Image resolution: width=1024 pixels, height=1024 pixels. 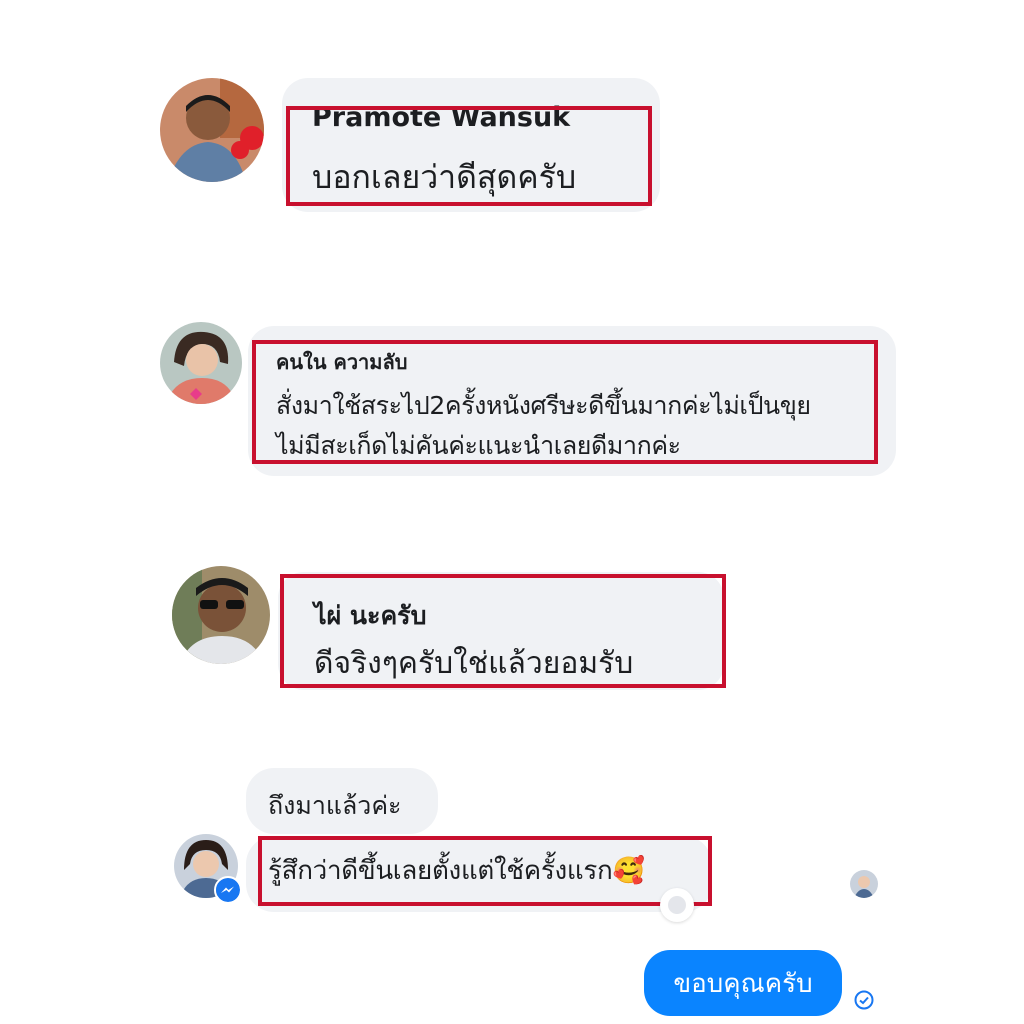 I want to click on sent-message: ขอบคุณครับ, so click(x=743, y=983).